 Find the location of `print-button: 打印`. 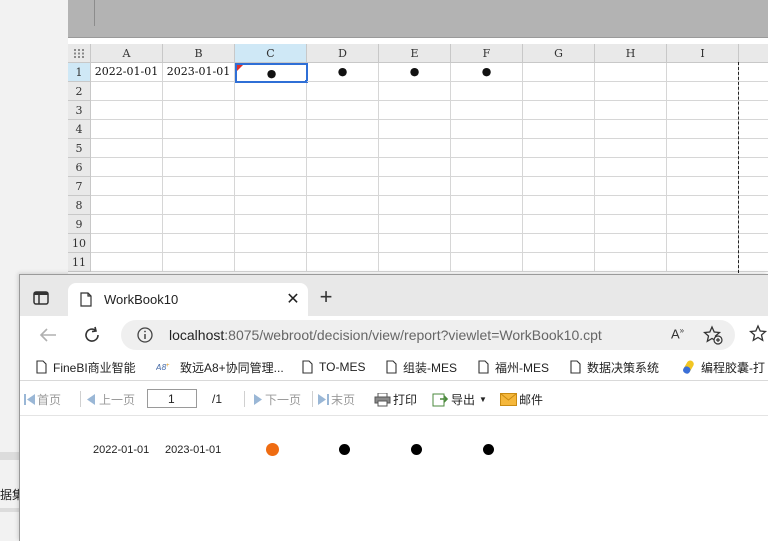

print-button: 打印 is located at coordinates (395, 399).